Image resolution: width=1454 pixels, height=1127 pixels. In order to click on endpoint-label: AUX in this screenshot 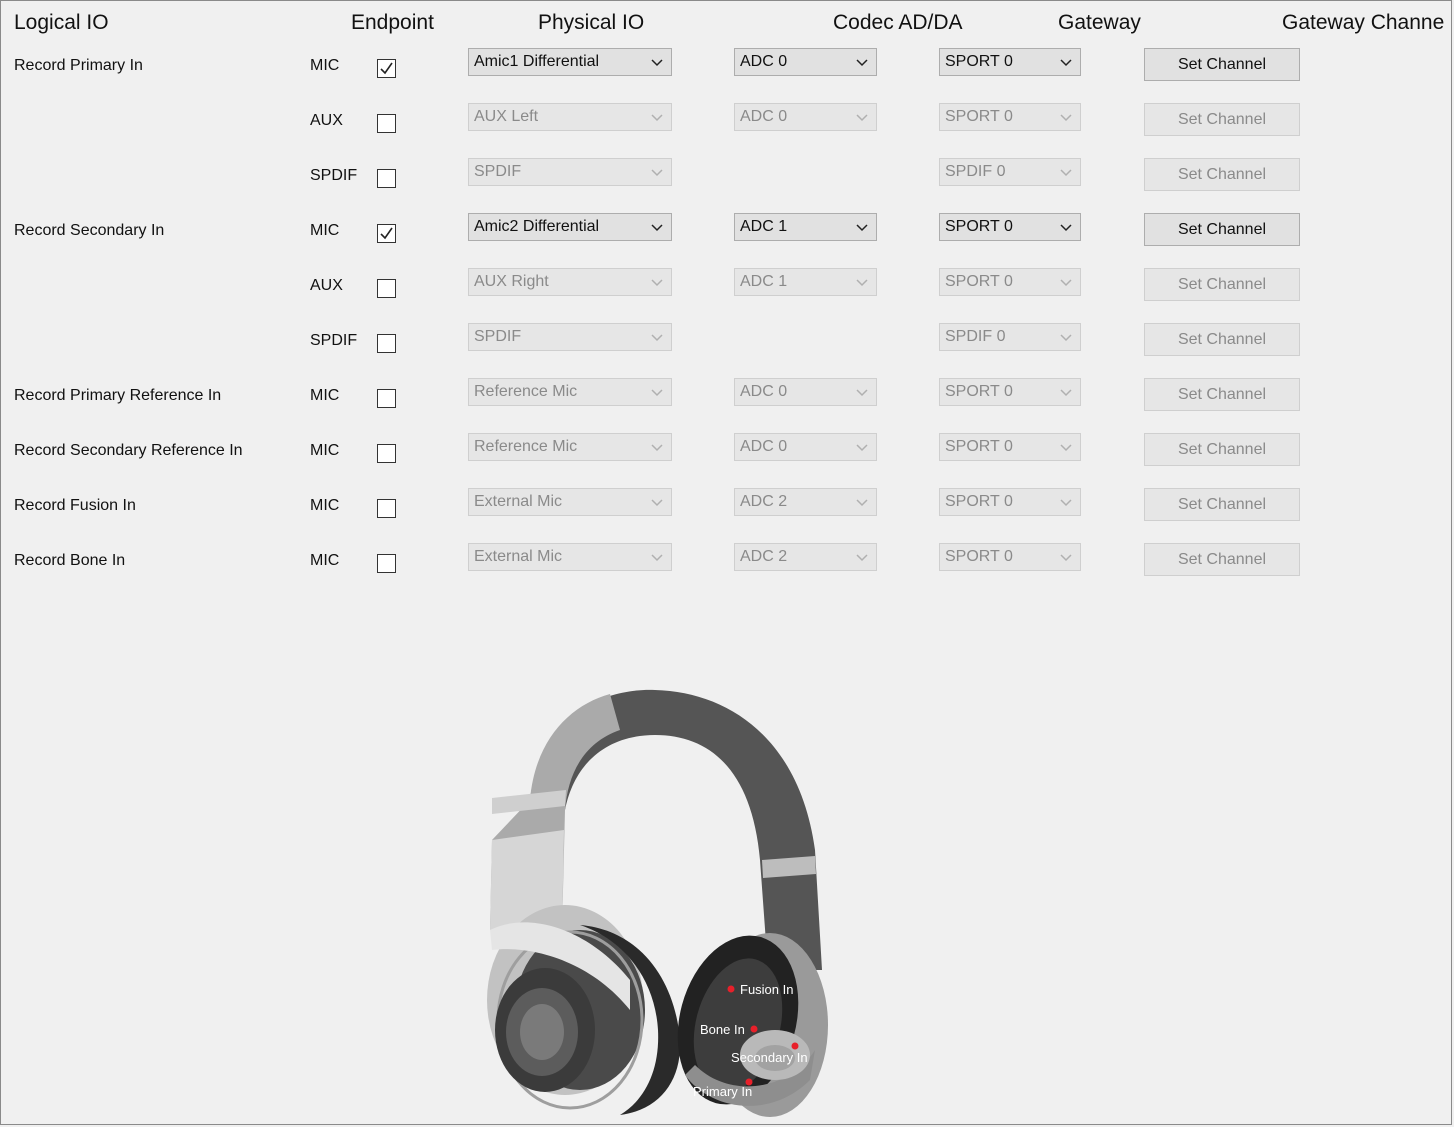, I will do `click(326, 120)`.